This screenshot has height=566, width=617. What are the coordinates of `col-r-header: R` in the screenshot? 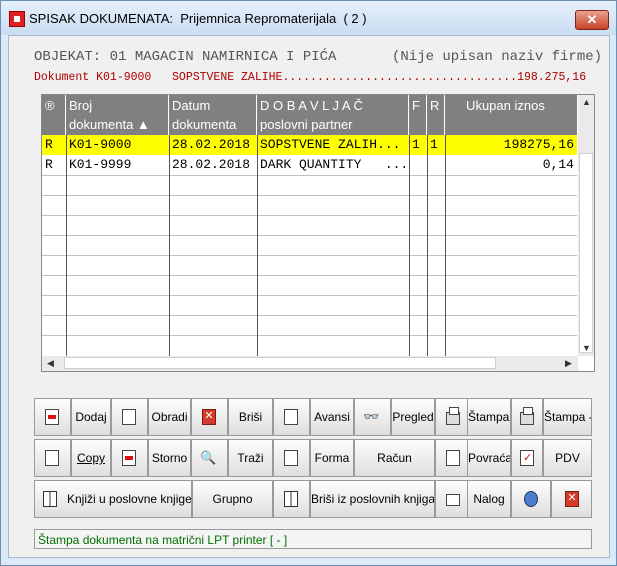 It's located at (436, 115).